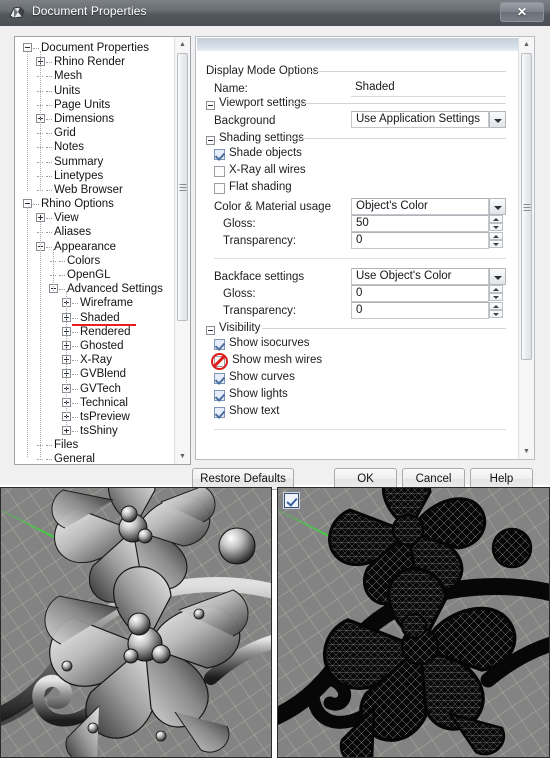 The image size is (550, 758). Describe the element at coordinates (428, 88) in the screenshot. I see `name-input: Shaded` at that location.